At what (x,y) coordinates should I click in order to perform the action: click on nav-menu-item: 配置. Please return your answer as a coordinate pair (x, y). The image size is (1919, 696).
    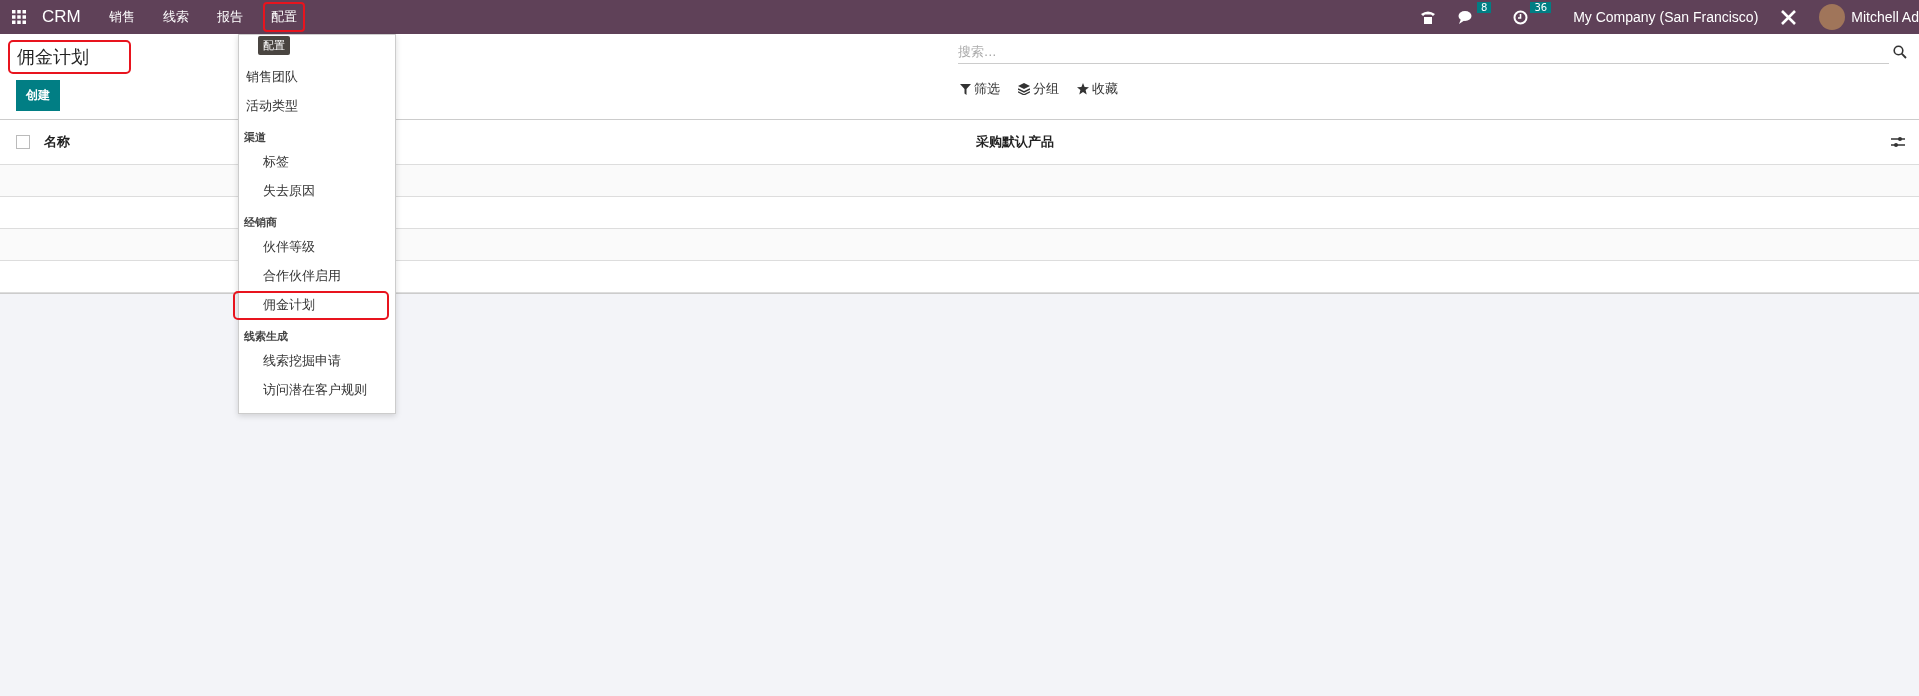
    Looking at the image, I should click on (283, 17).